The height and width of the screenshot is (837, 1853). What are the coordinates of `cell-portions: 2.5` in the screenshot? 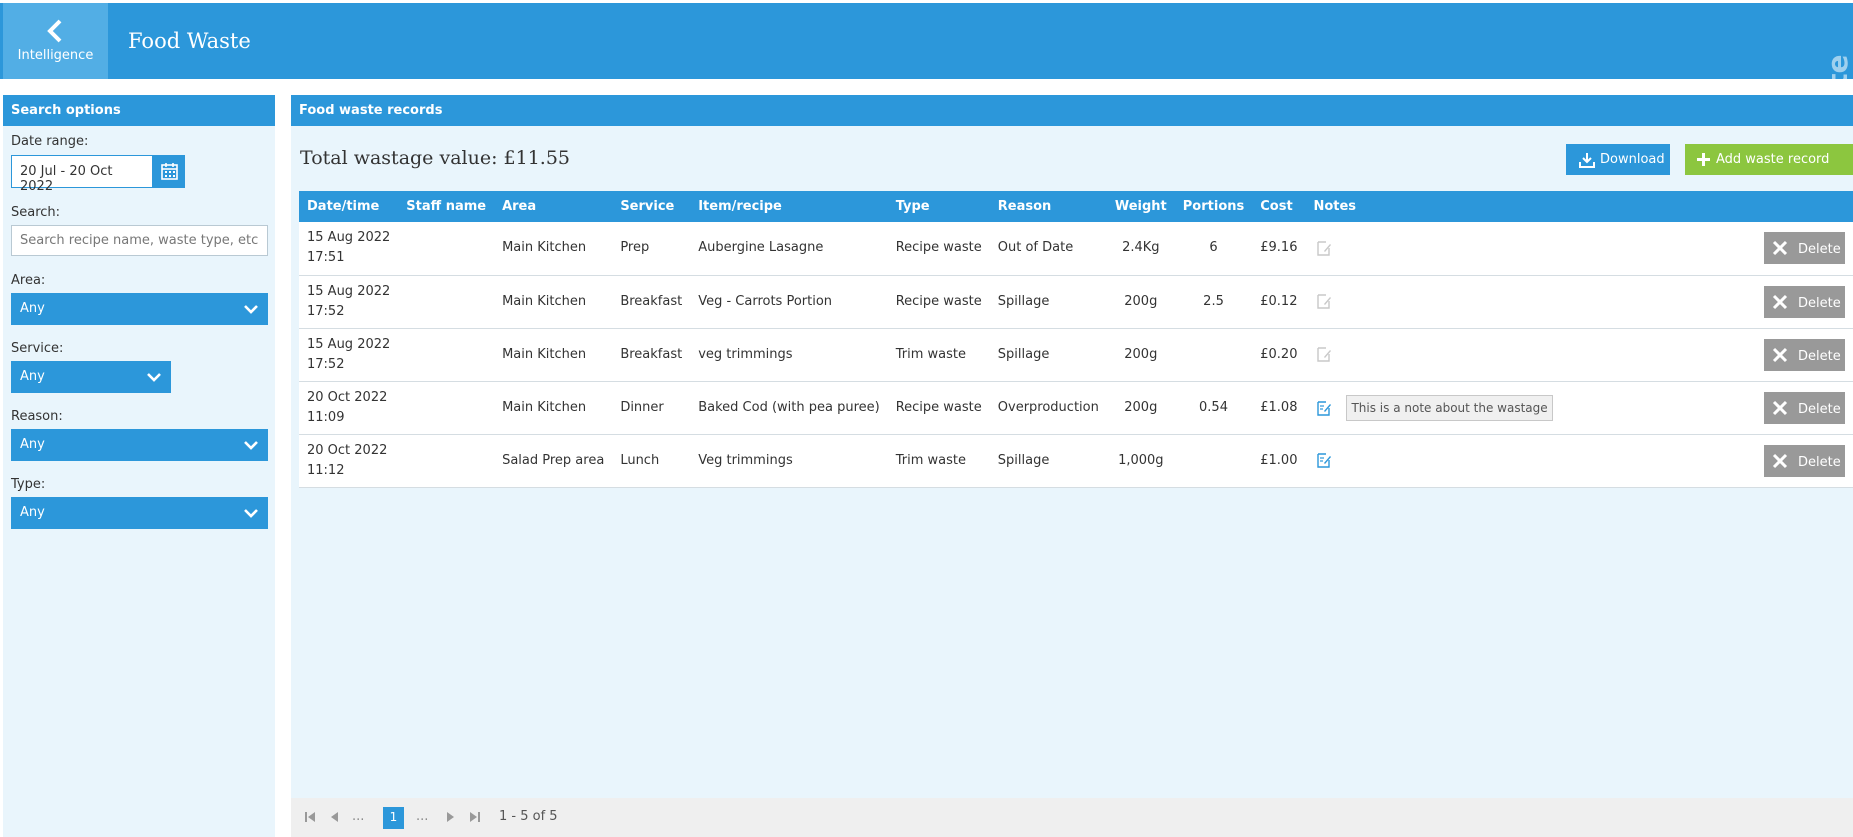 It's located at (1213, 301).